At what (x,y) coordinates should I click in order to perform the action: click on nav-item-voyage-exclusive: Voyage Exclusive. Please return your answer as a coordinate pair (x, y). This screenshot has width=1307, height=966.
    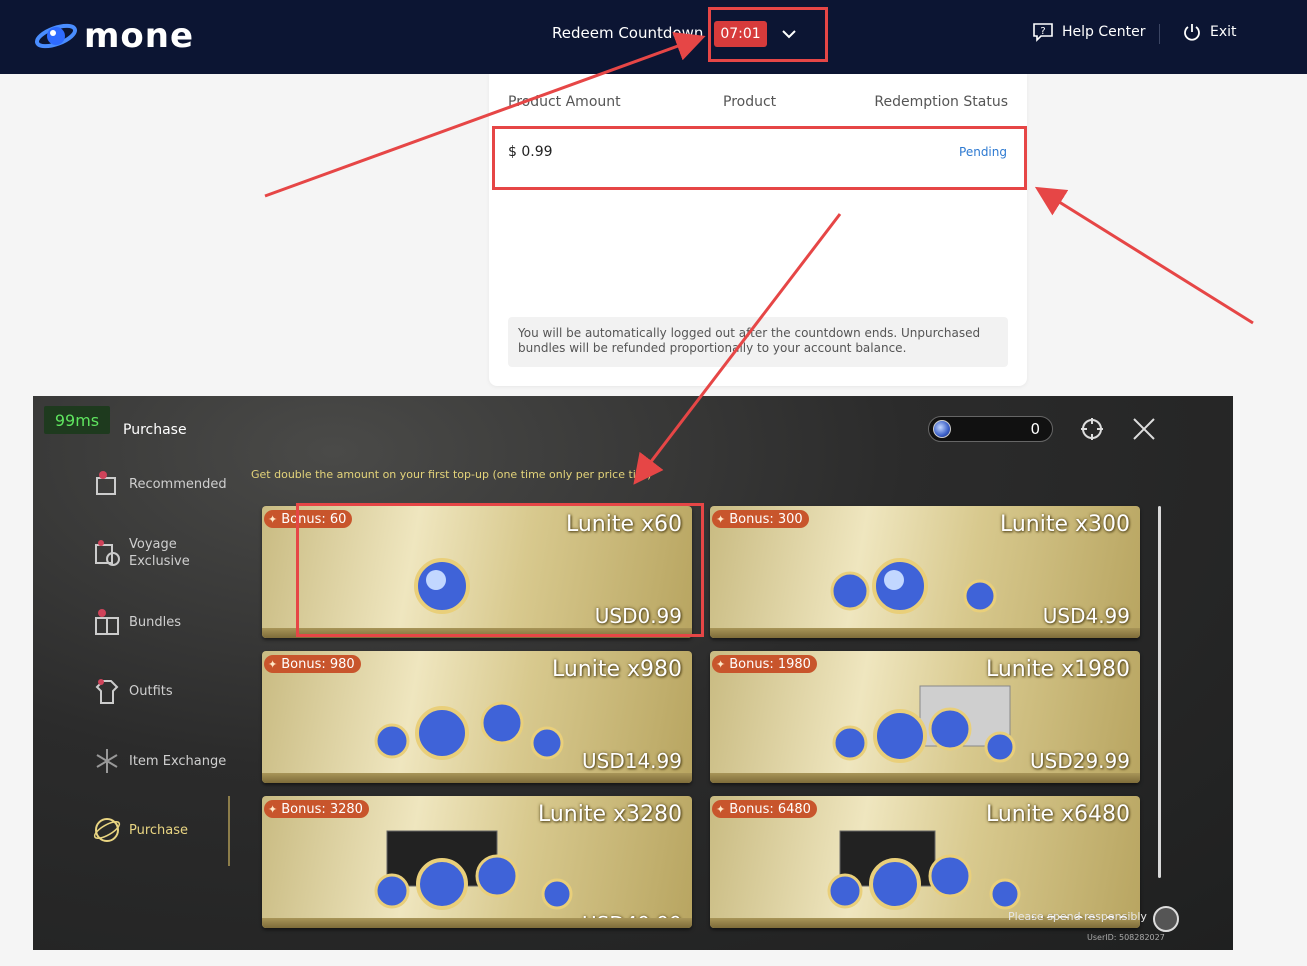
    Looking at the image, I should click on (145, 553).